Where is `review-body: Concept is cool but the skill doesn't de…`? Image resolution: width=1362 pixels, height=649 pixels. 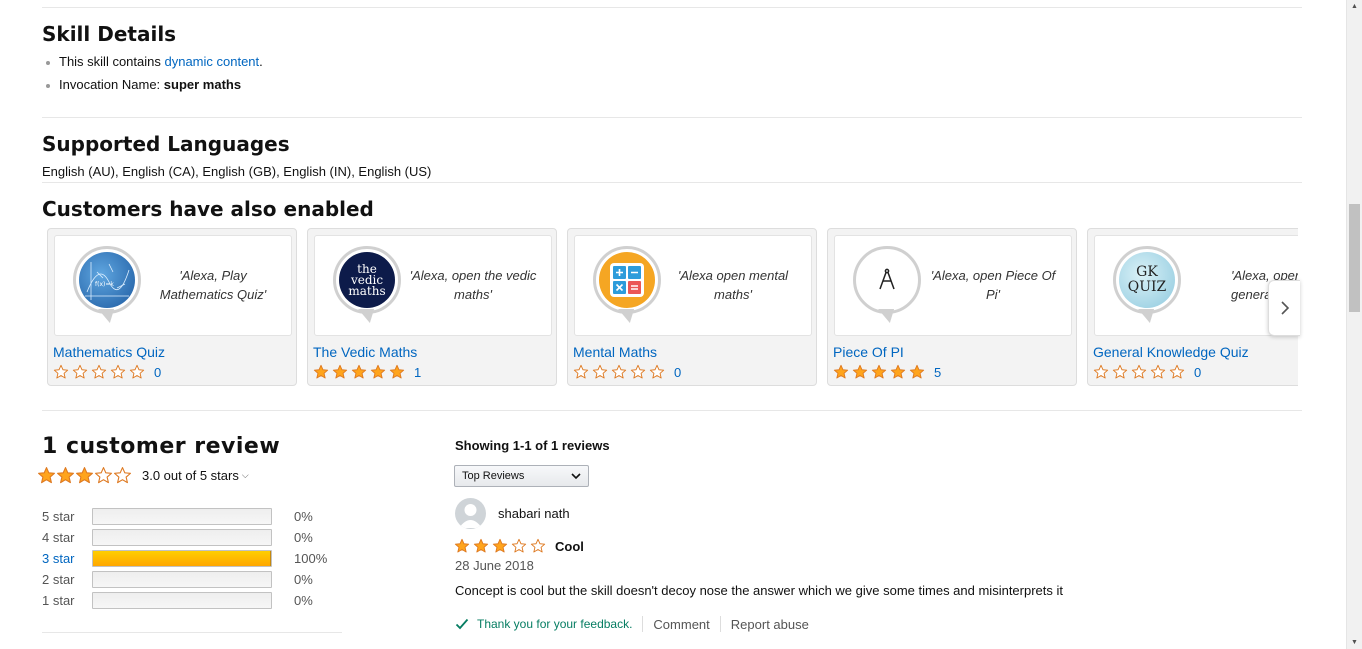 review-body: Concept is cool but the skill doesn't de… is located at coordinates (759, 590).